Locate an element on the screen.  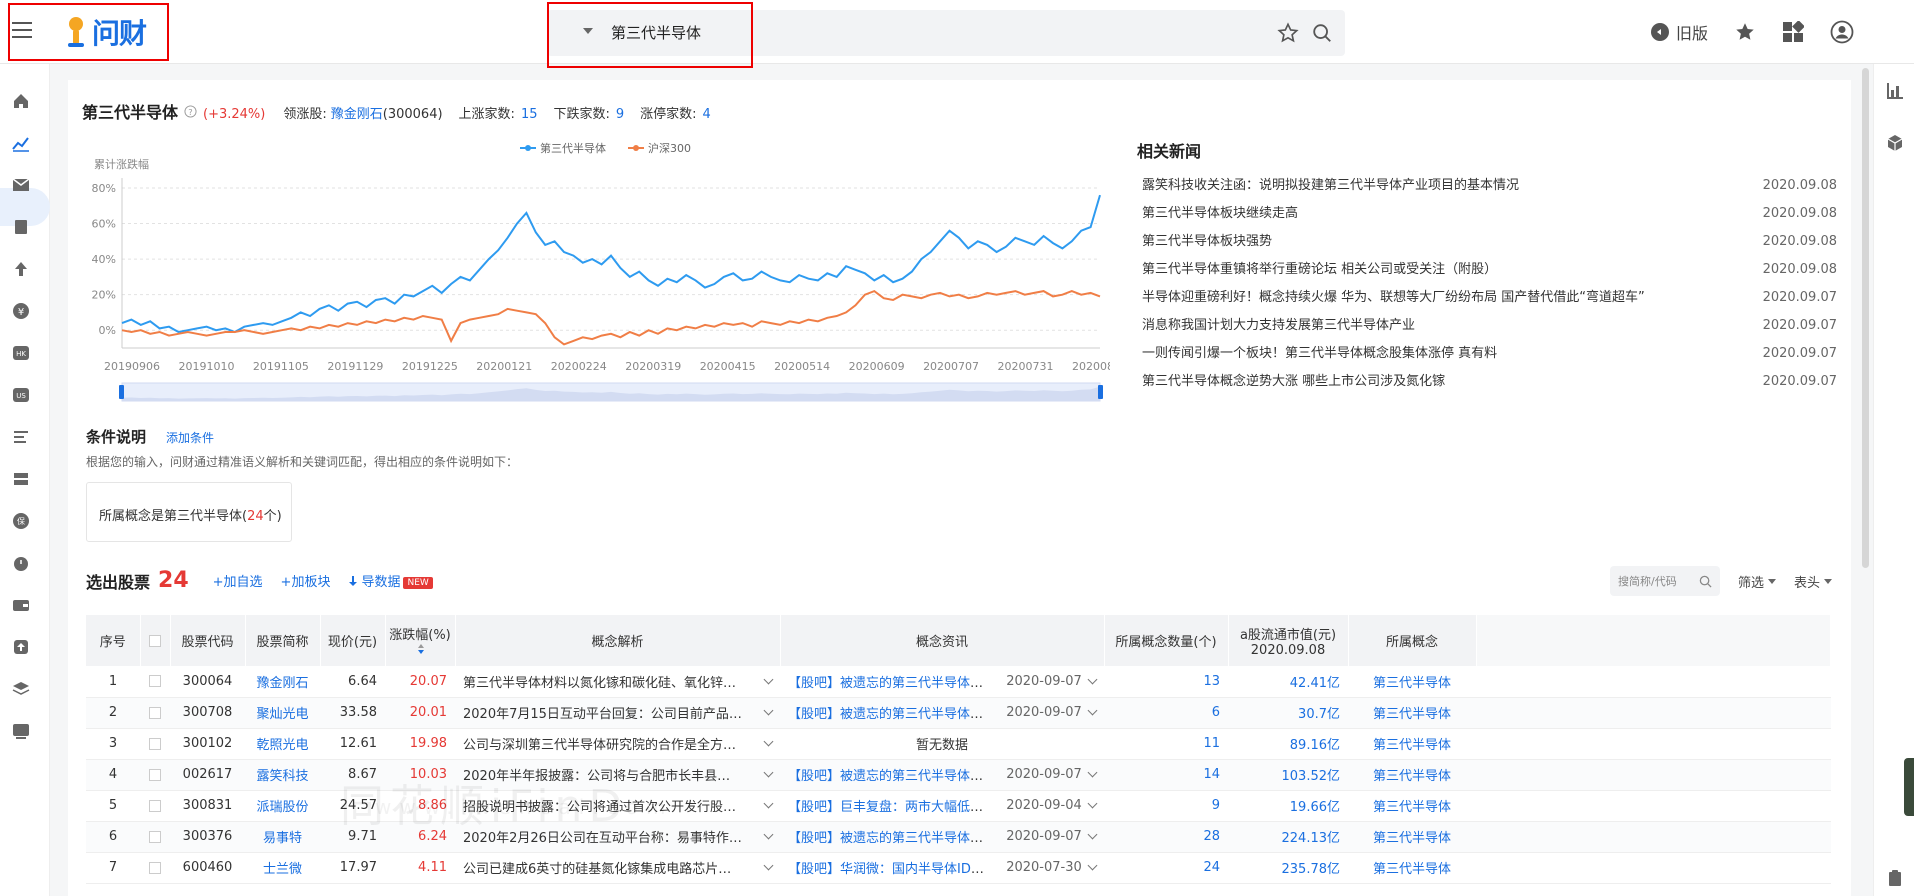
monitor-icon is located at coordinates (21, 731).